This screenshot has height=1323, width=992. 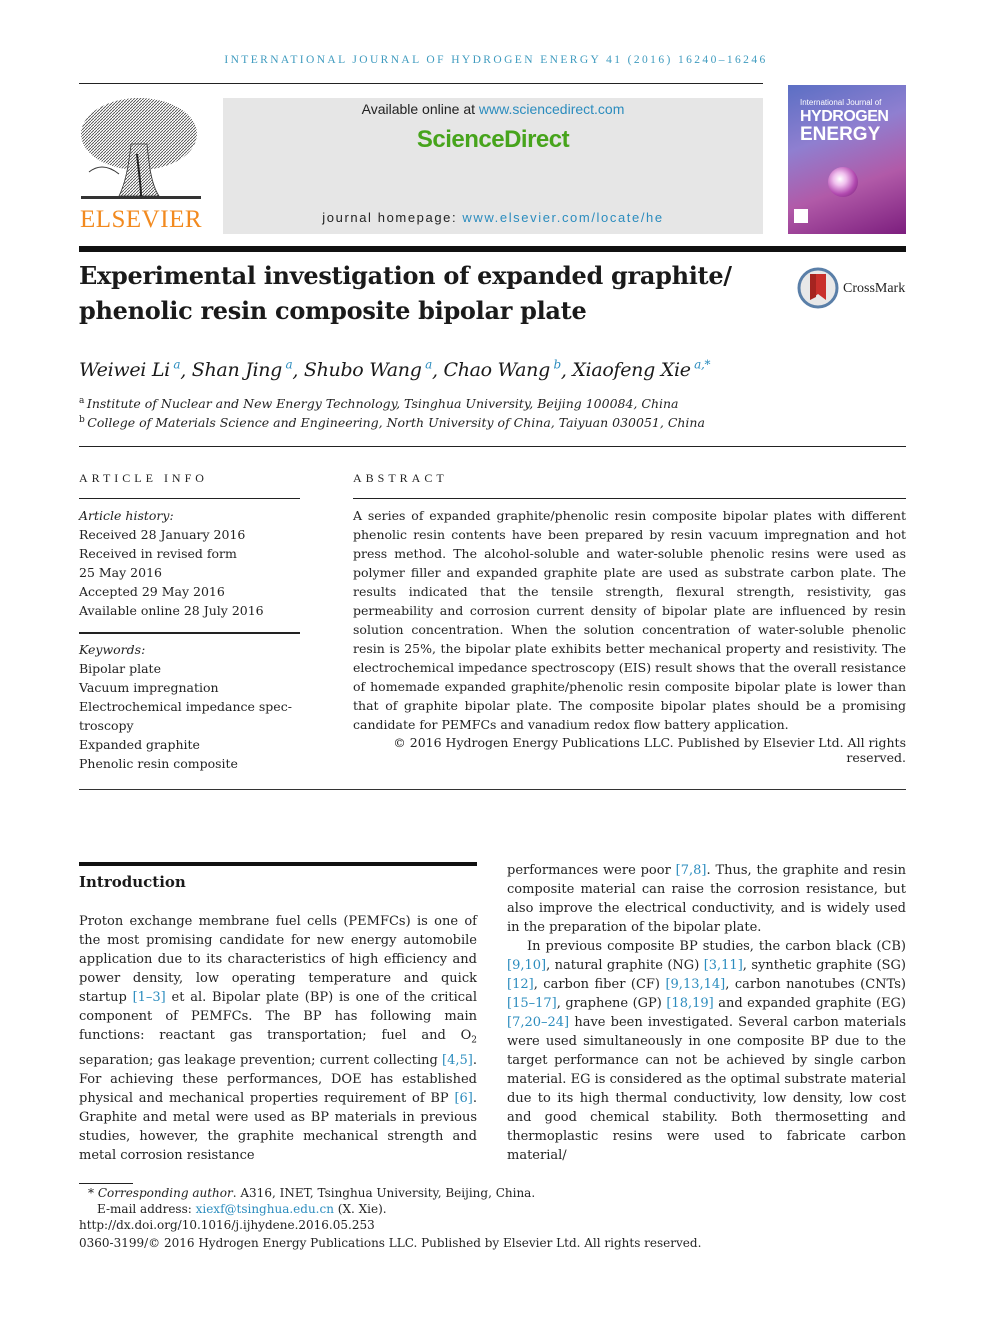 What do you see at coordinates (840, 134) in the screenshot?
I see `cover-title-energy: ENERGY` at bounding box center [840, 134].